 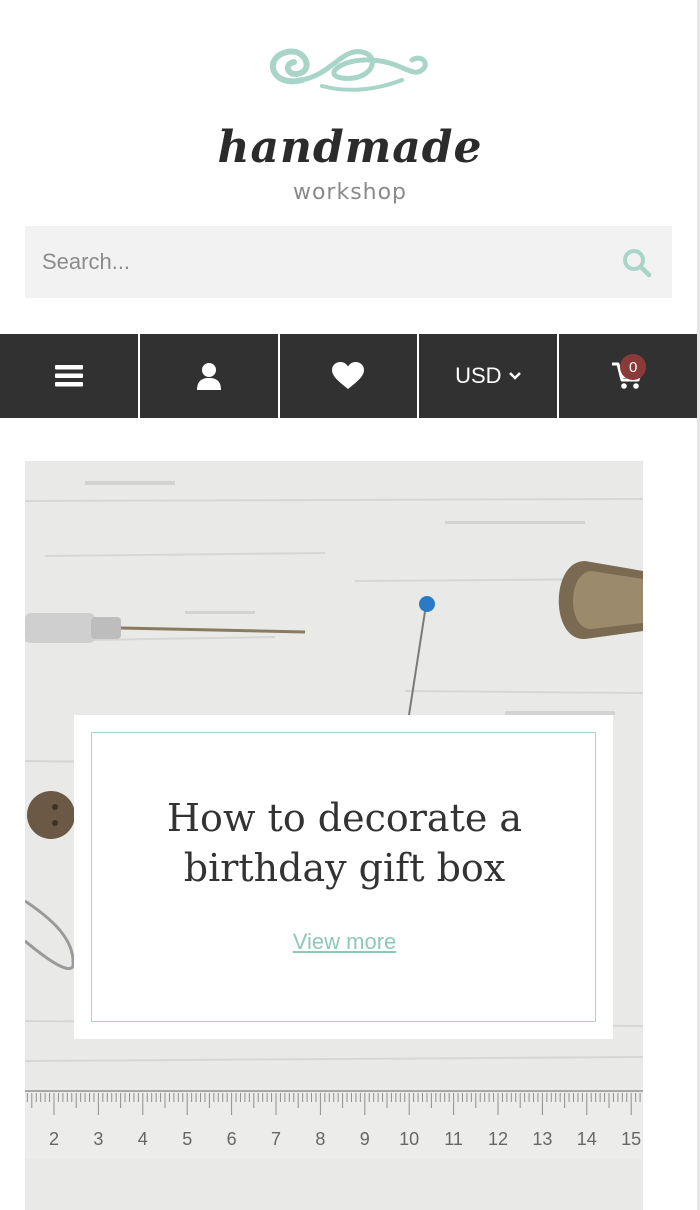 I want to click on view-more-link: View more, so click(x=344, y=942).